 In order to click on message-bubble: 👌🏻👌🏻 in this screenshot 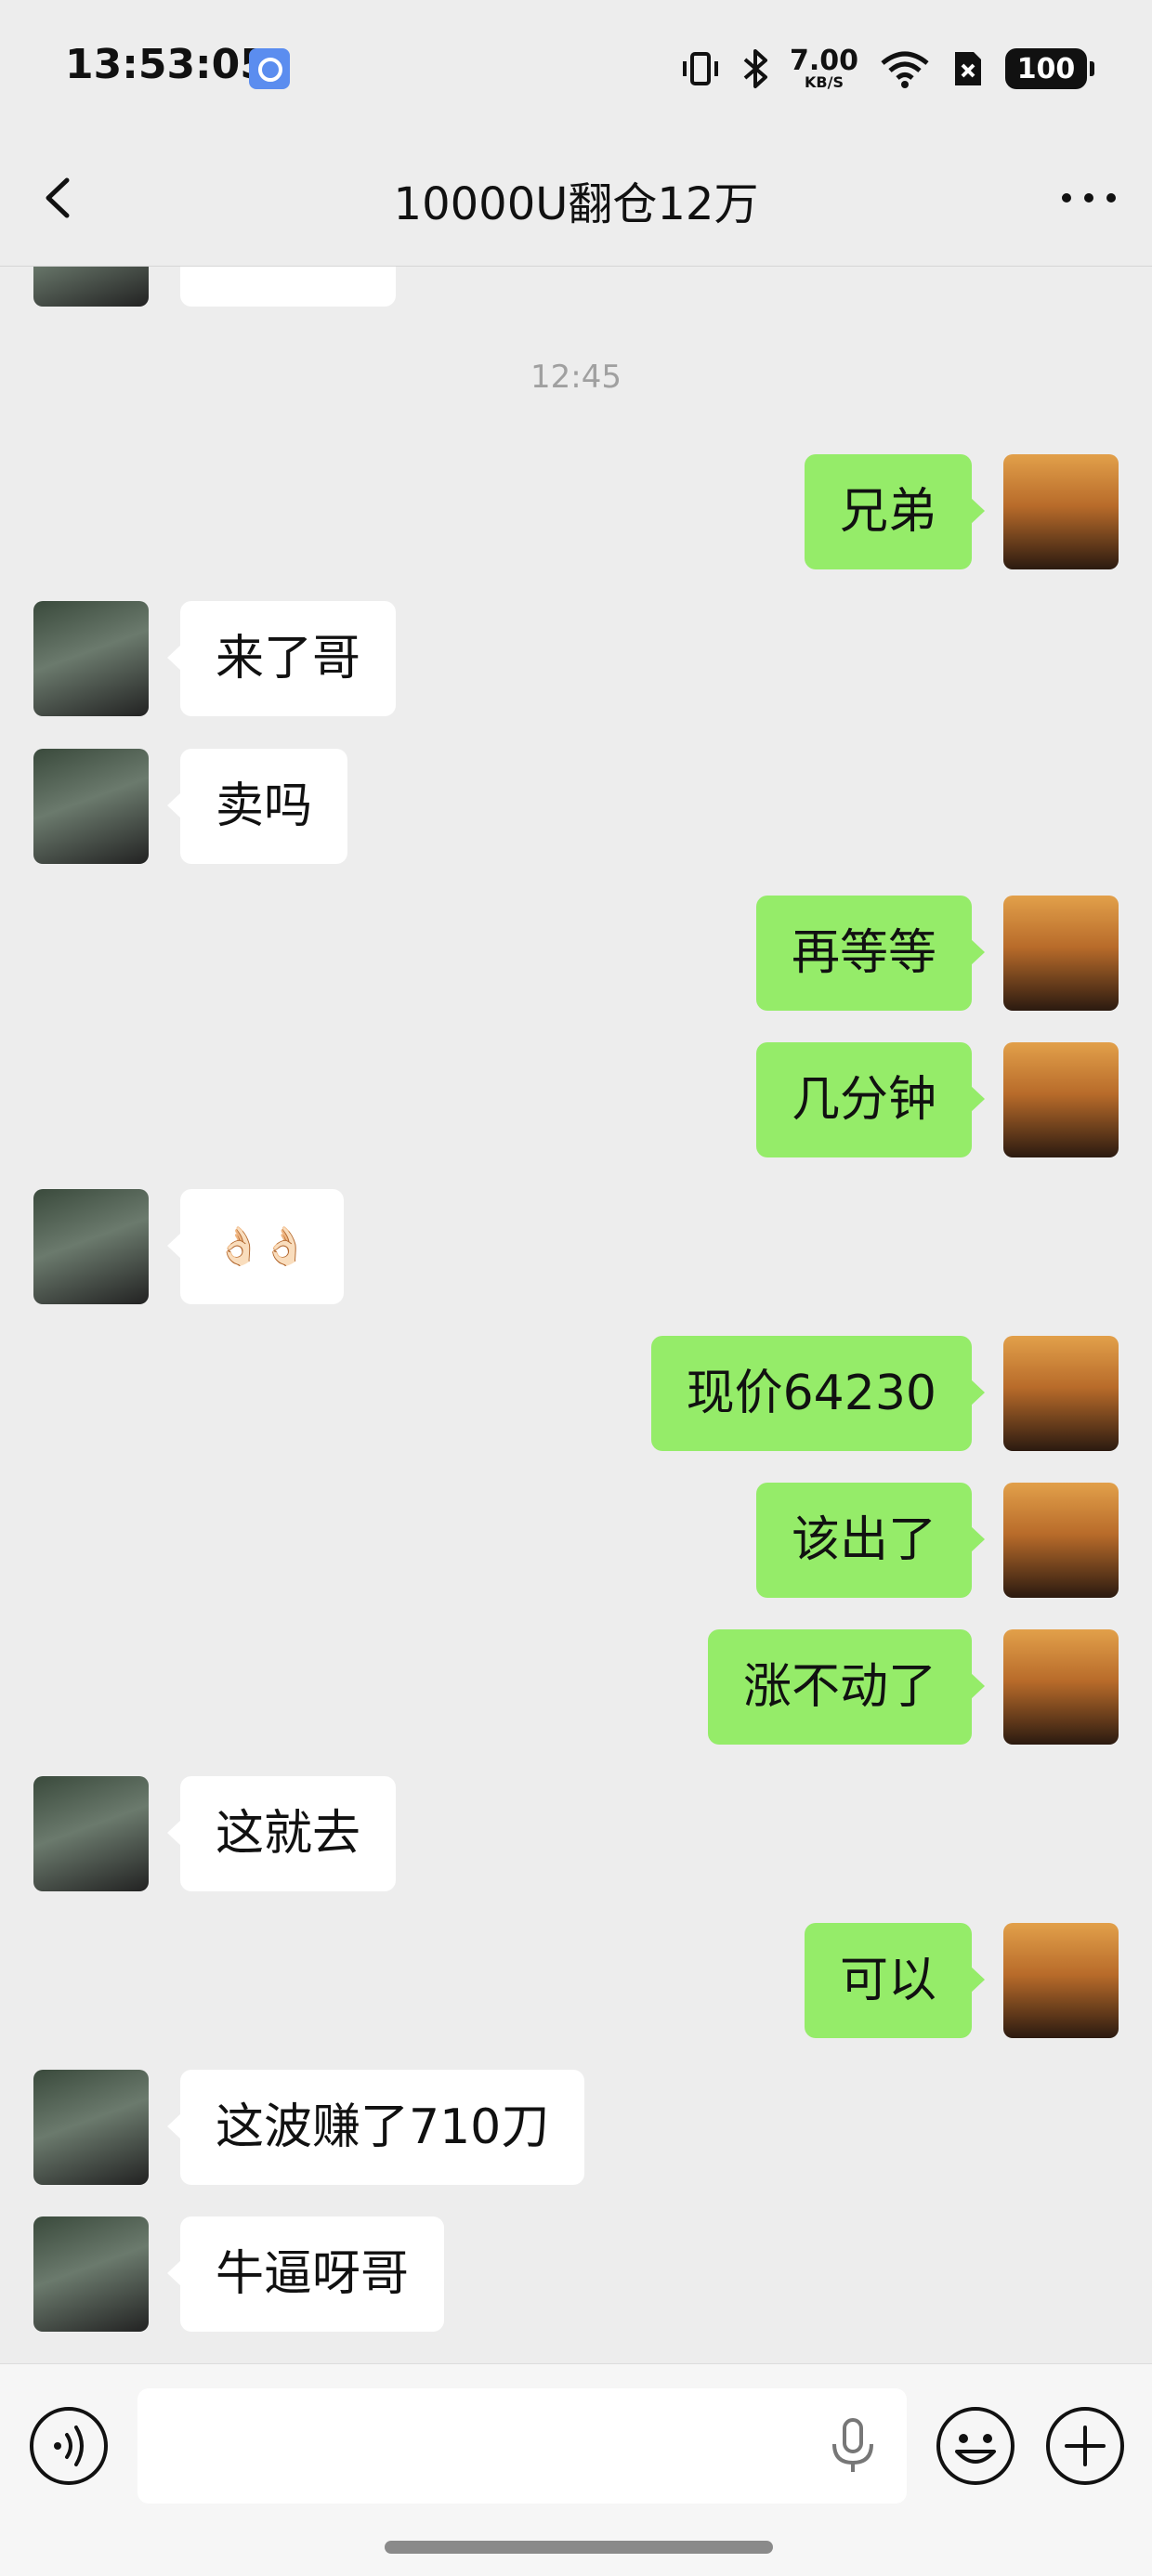, I will do `click(255, 1246)`.